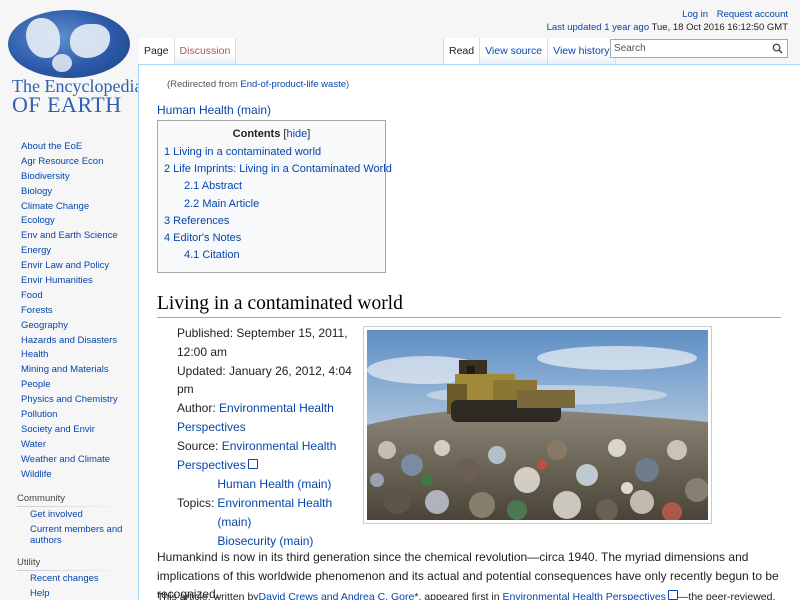 The width and height of the screenshot is (800, 600). I want to click on sidebar-item-label: Envir Humanities, so click(57, 280).